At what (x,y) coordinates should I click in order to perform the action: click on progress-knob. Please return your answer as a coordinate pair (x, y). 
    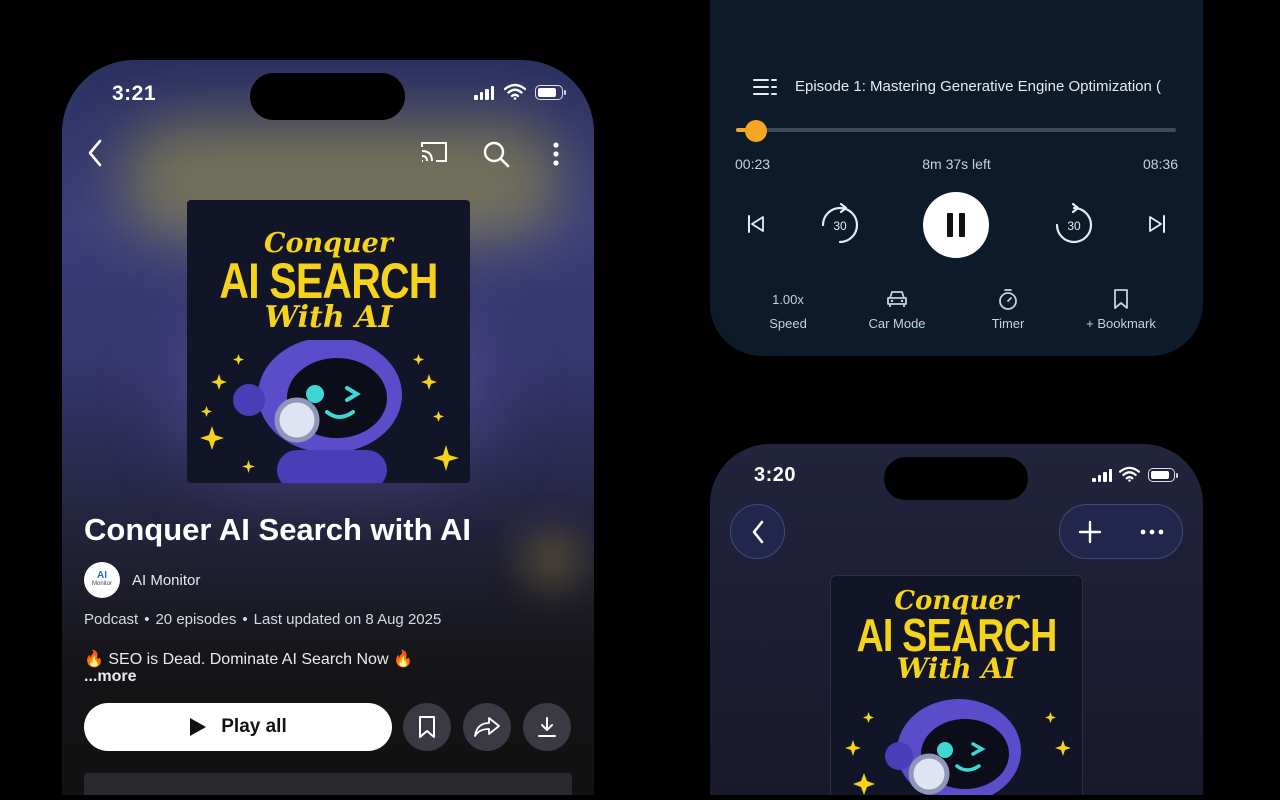
    Looking at the image, I should click on (755, 131).